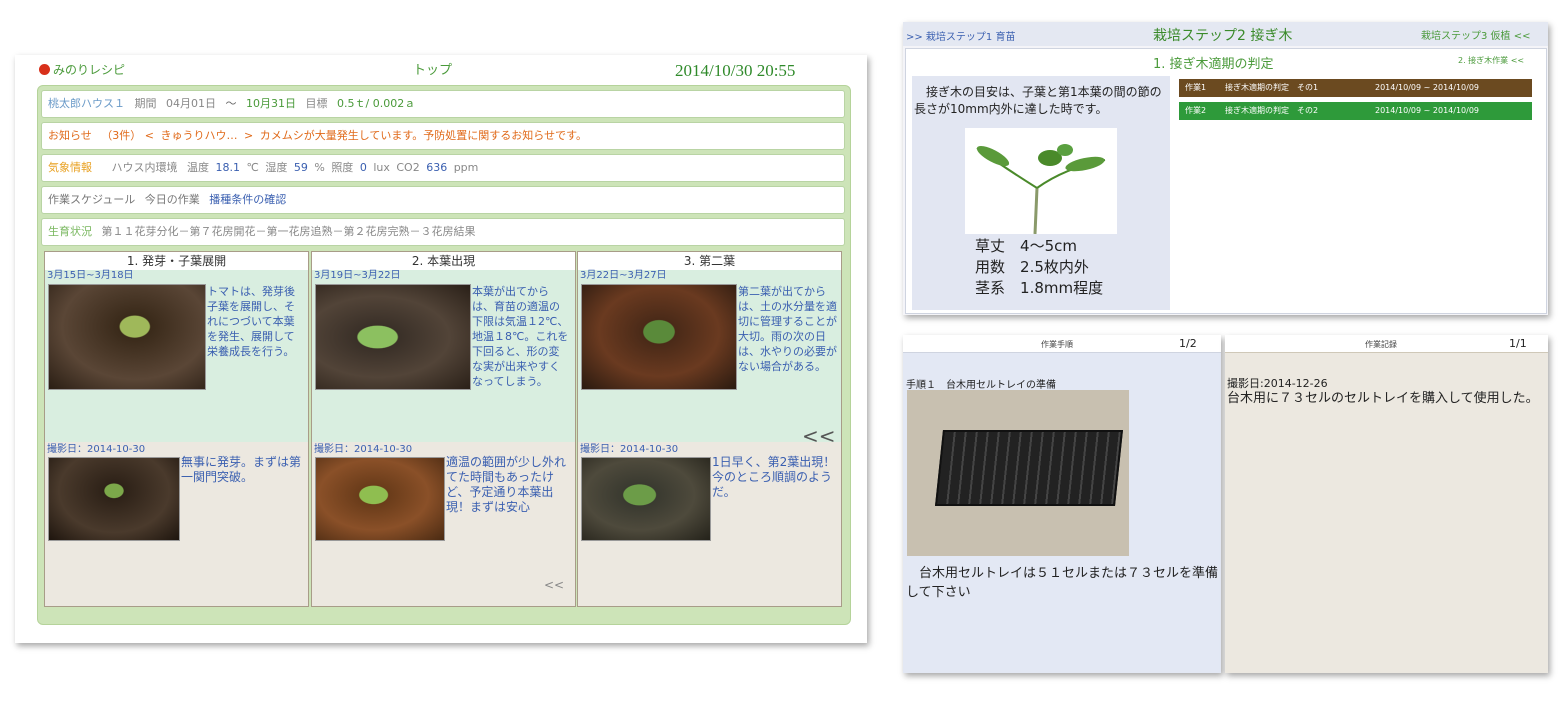 This screenshot has width=1560, height=705. Describe the element at coordinates (1518, 343) in the screenshot. I see `record-page: 1/1` at that location.